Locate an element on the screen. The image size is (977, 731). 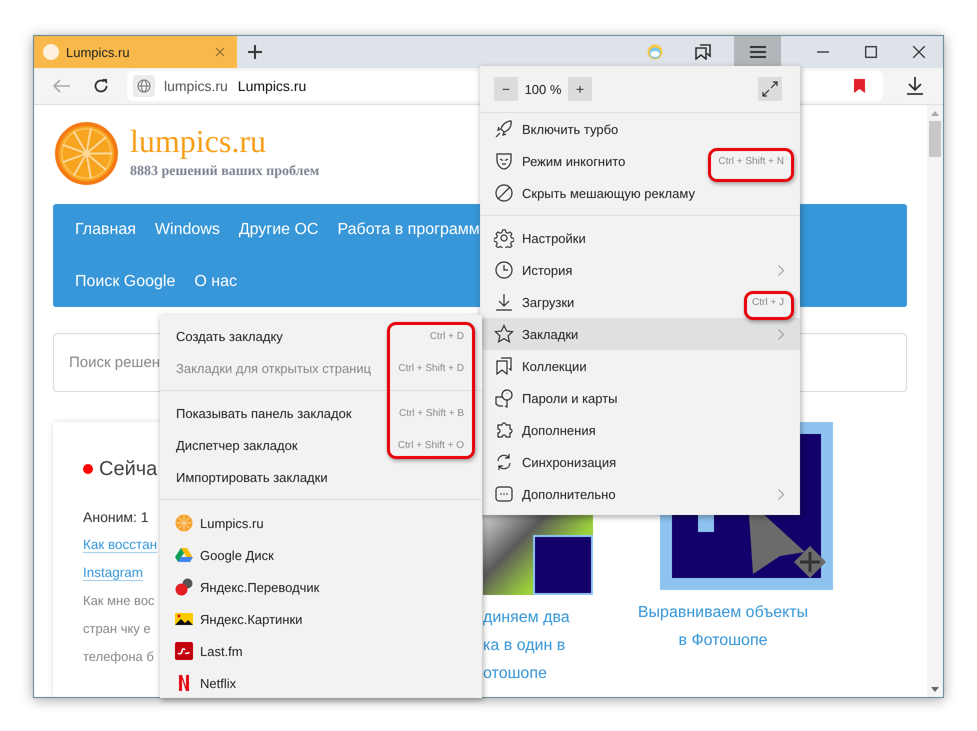
shortcut-hint: Ctrl + Shift + N is located at coordinates (751, 161).